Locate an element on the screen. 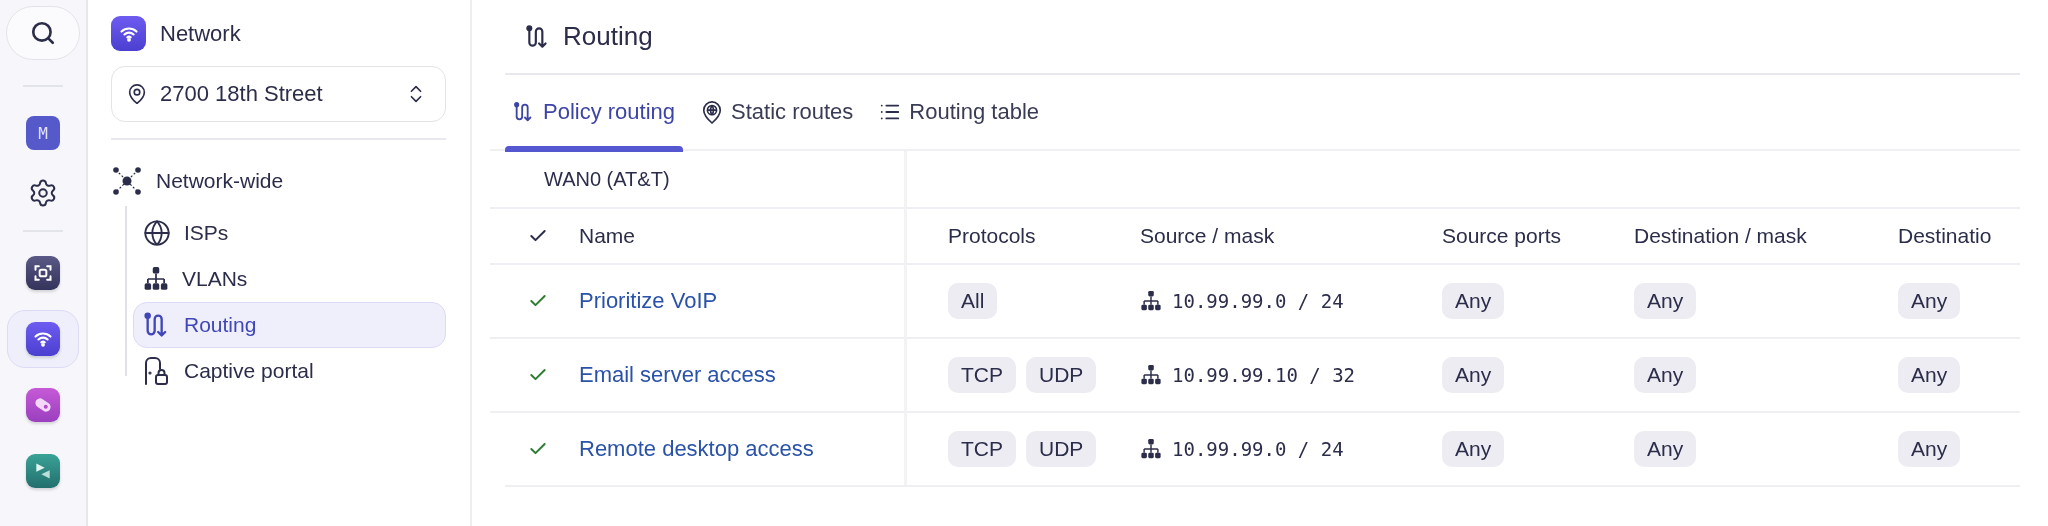  rule-name-link: Prioritize VoIP is located at coordinates (648, 301).